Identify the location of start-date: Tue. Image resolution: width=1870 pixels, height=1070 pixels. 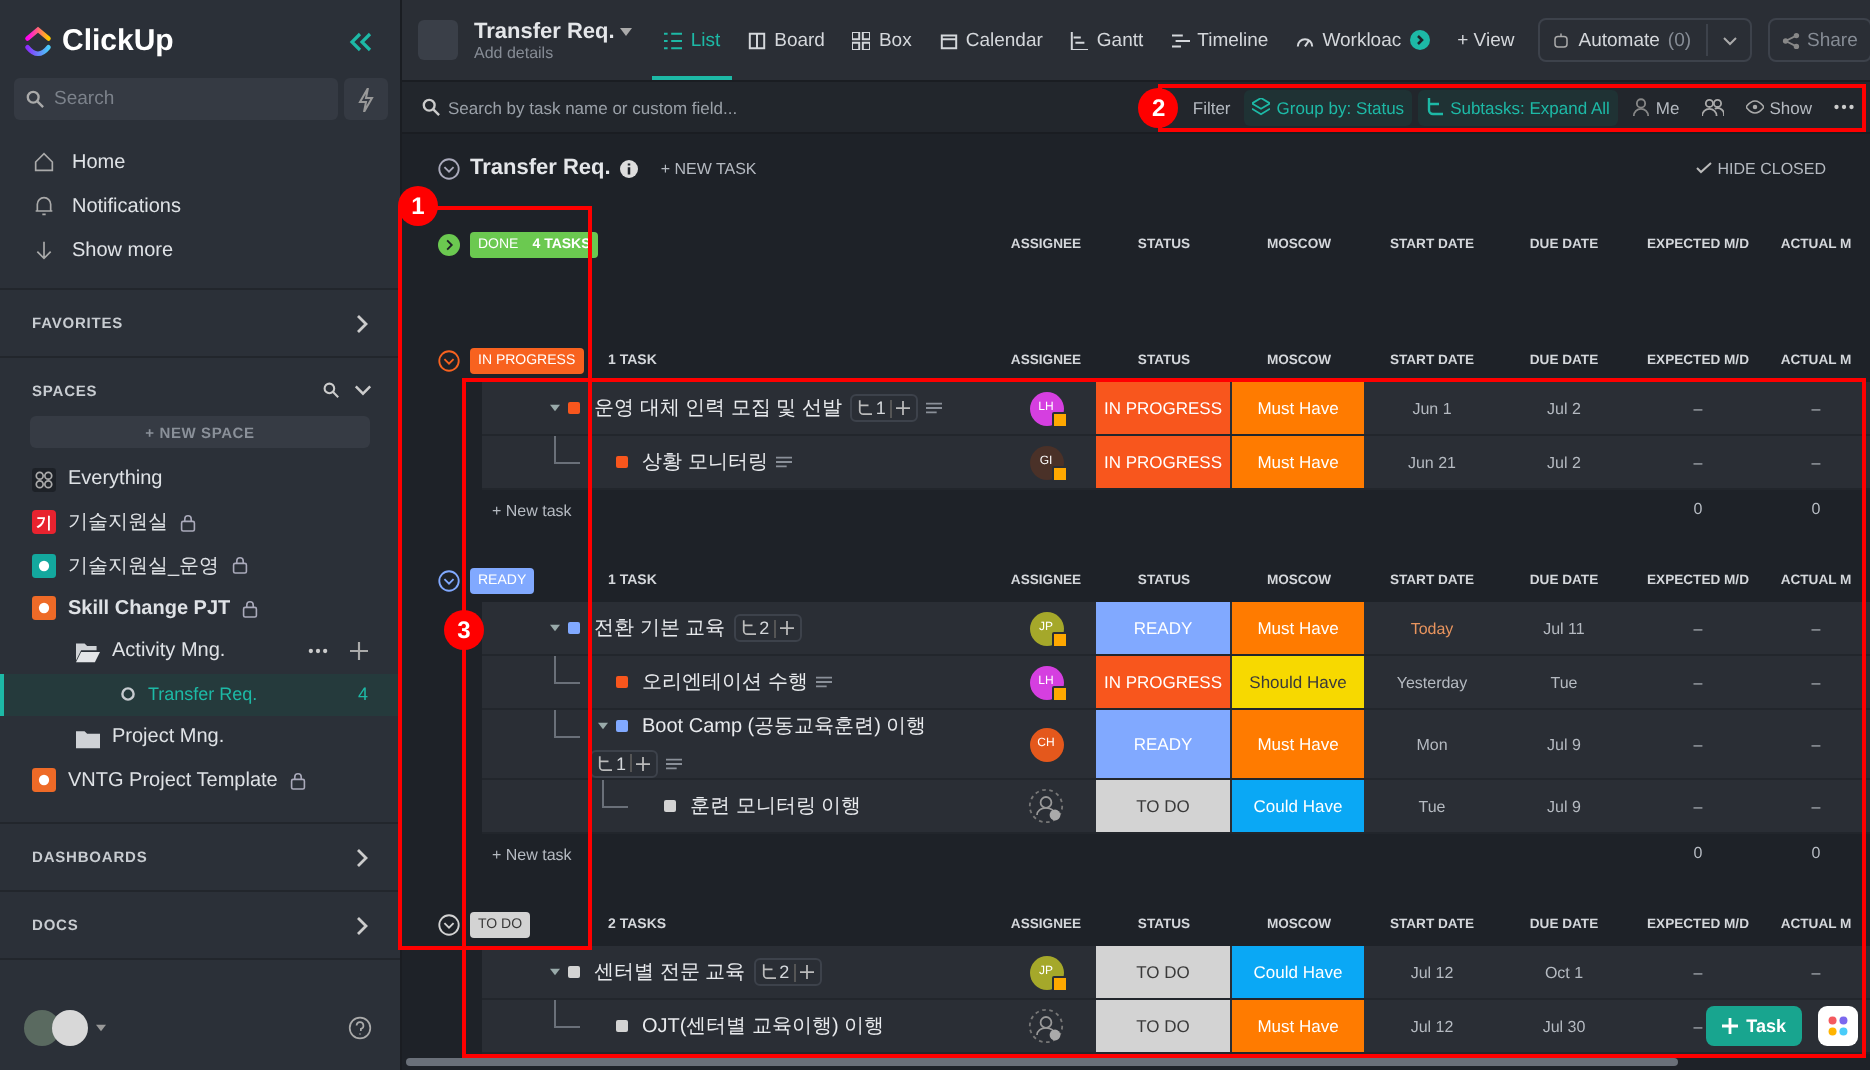
(1432, 806).